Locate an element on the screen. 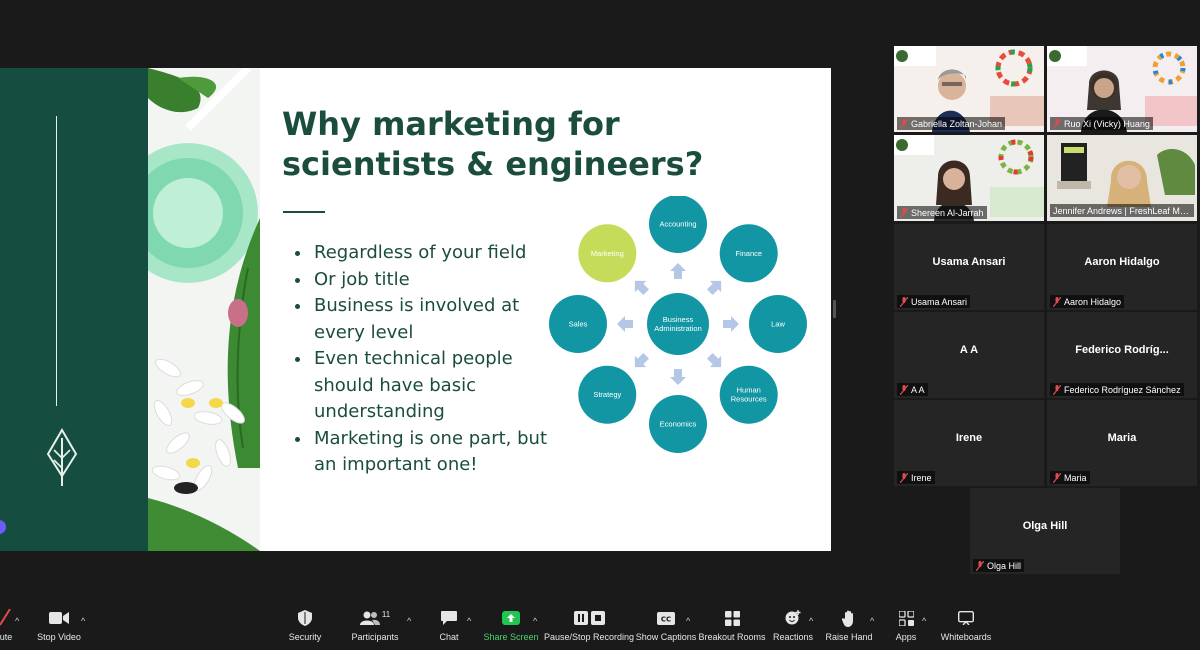 The width and height of the screenshot is (1200, 650). show-captions-button: CC Show Captions is located at coordinates (666, 628).